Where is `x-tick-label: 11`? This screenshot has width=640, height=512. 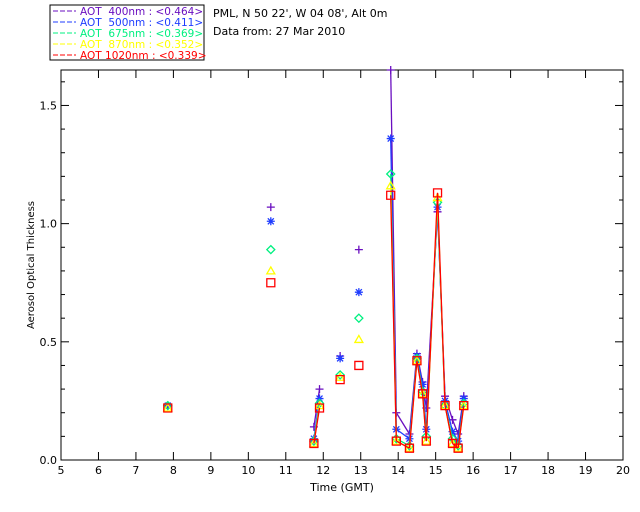
x-tick-label: 11 is located at coordinates (286, 470).